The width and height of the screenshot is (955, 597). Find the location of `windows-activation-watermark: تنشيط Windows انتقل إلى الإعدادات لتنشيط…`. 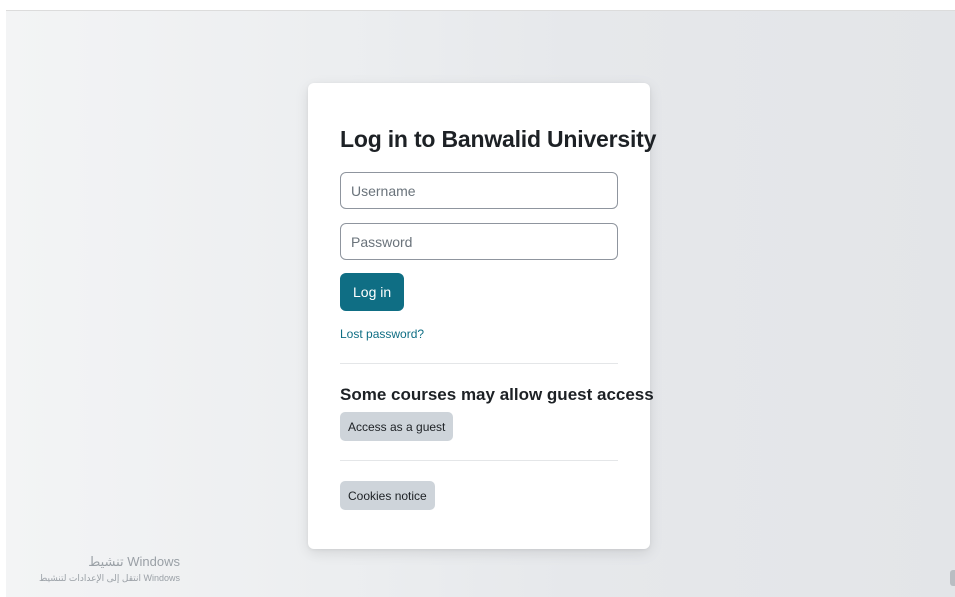

windows-activation-watermark: تنشيط Windows انتقل إلى الإعدادات لتنشيط… is located at coordinates (95, 569).